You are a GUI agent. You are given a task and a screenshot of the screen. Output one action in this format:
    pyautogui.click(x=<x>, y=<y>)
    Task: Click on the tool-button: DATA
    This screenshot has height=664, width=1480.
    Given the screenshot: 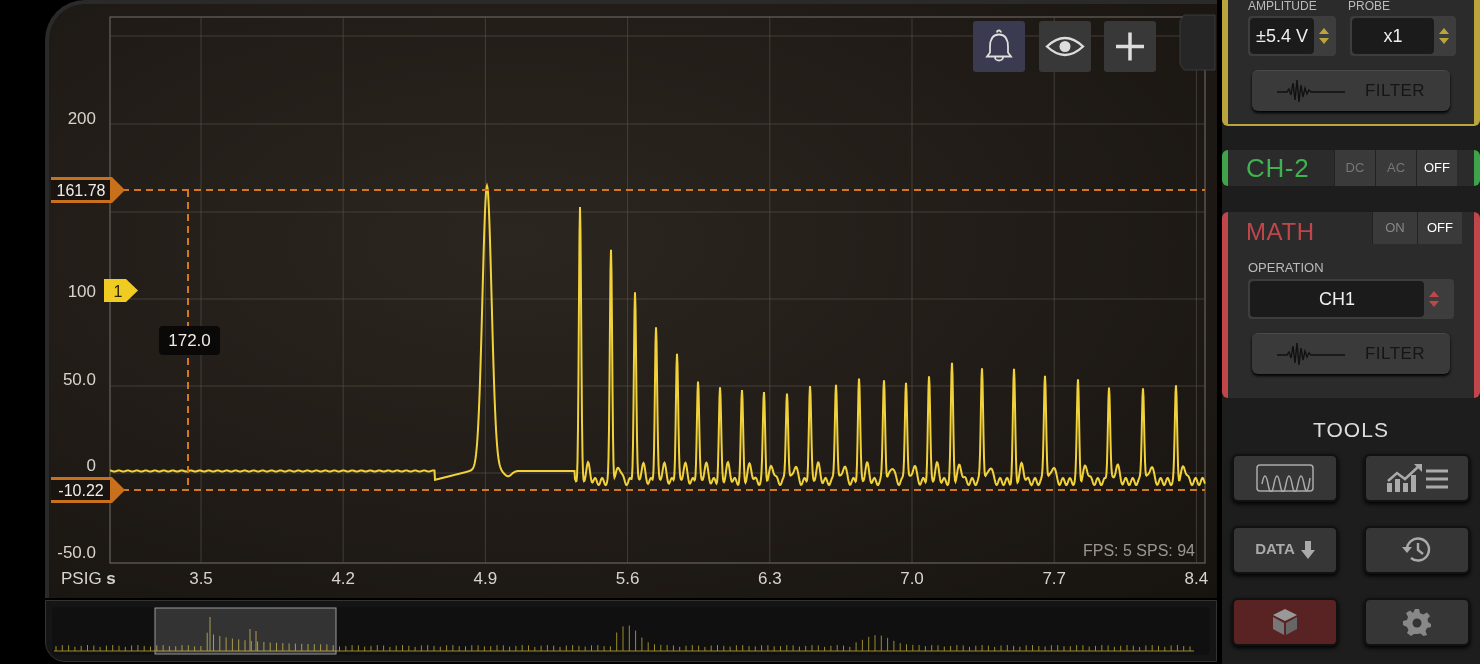 What is the action you would take?
    pyautogui.click(x=1285, y=549)
    